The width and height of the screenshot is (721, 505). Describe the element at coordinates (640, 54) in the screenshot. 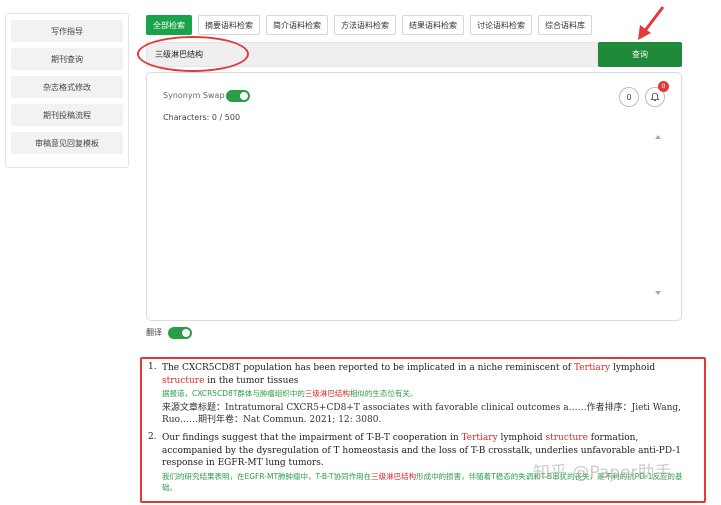

I see `query-button: 查询` at that location.